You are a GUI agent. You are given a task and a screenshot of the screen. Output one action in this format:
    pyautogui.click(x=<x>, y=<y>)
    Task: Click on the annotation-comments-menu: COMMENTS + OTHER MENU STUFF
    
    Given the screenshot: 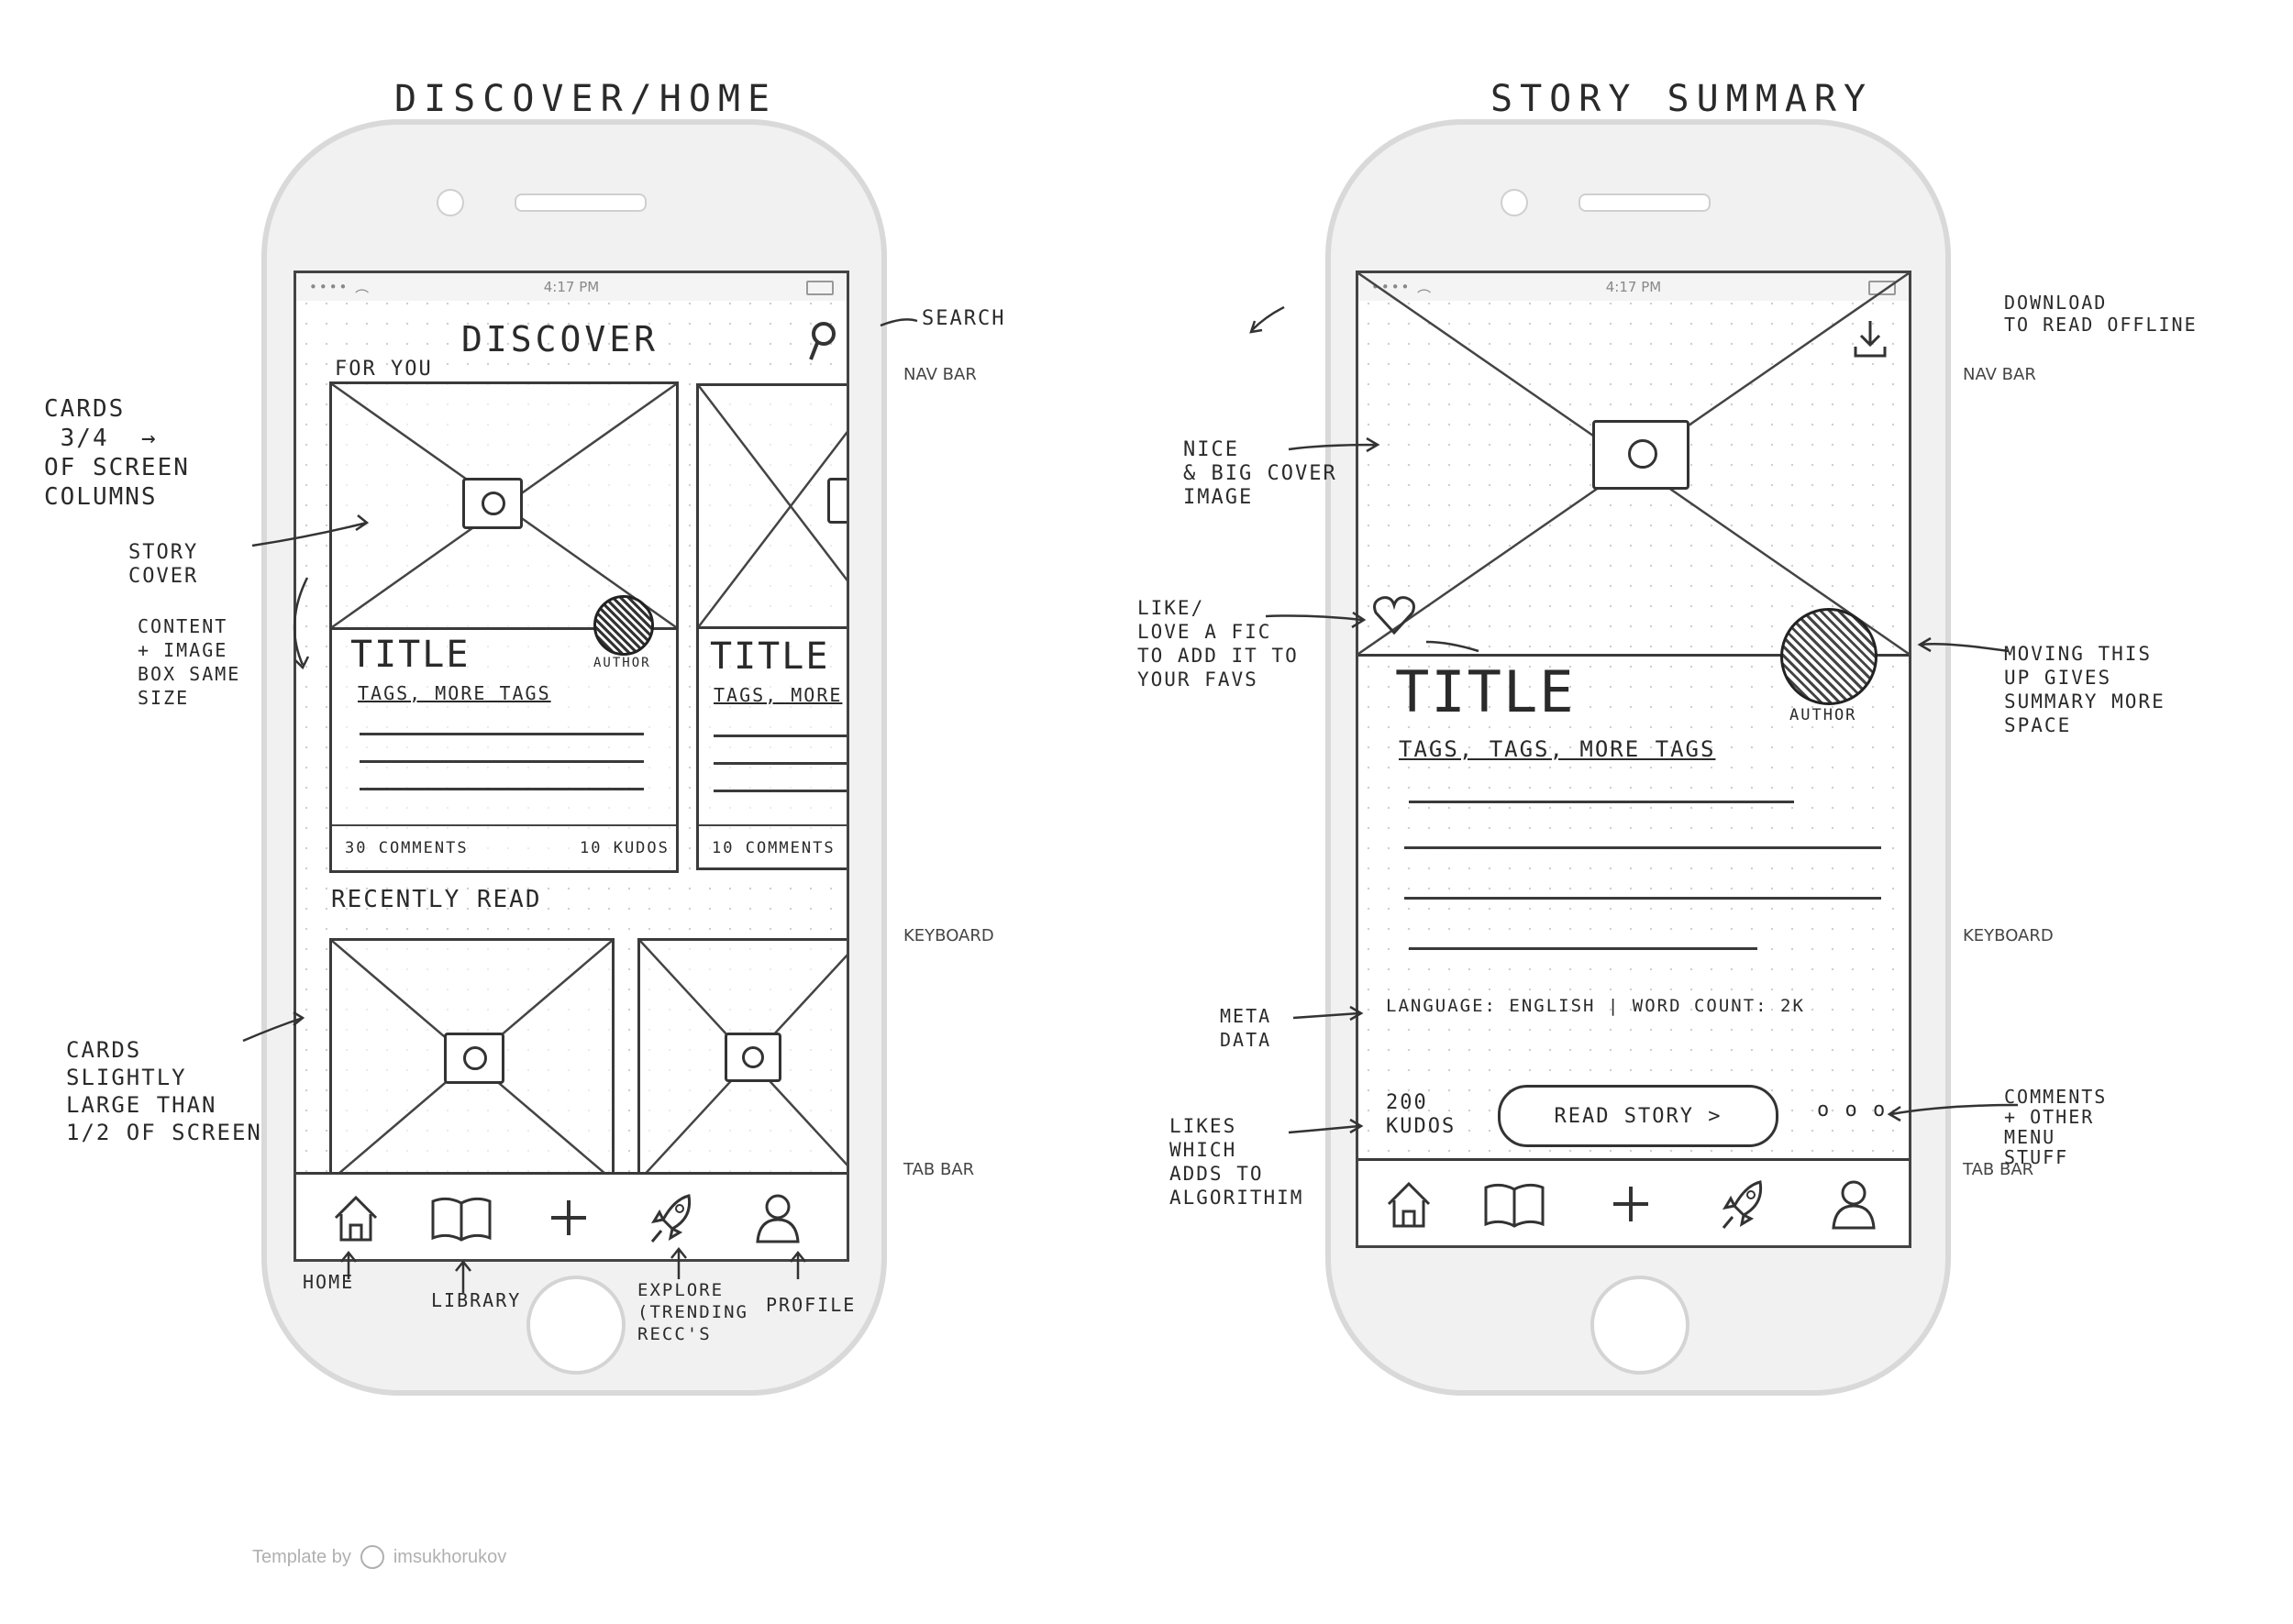 What is the action you would take?
    pyautogui.click(x=2056, y=1127)
    